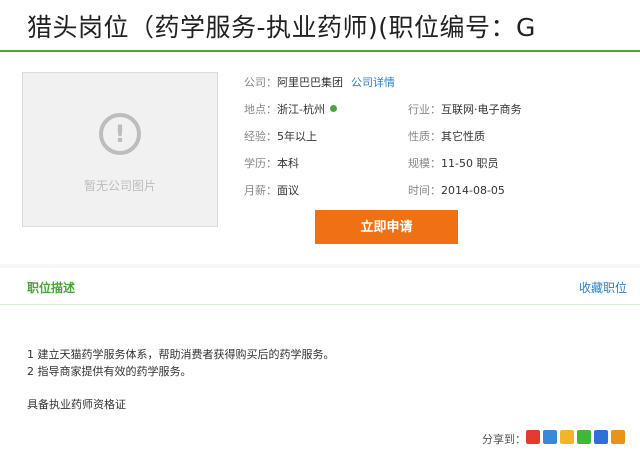 This screenshot has height=455, width=640. Describe the element at coordinates (51, 288) in the screenshot. I see `section-title: 职位描述` at that location.